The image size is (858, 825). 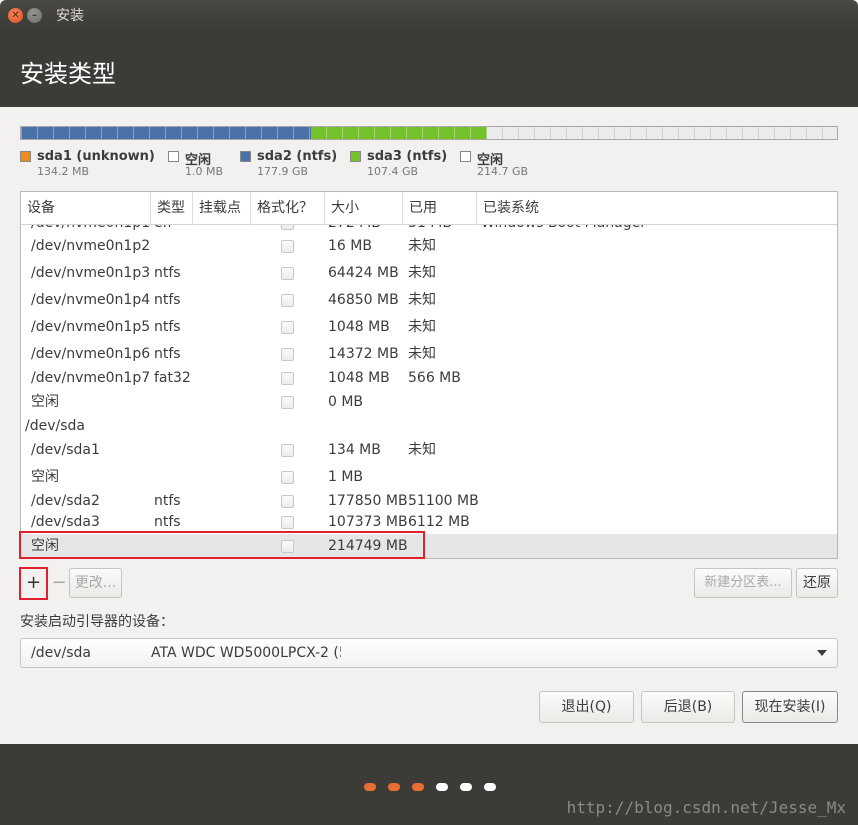 What do you see at coordinates (172, 208) in the screenshot?
I see `column-header-type: 类型` at bounding box center [172, 208].